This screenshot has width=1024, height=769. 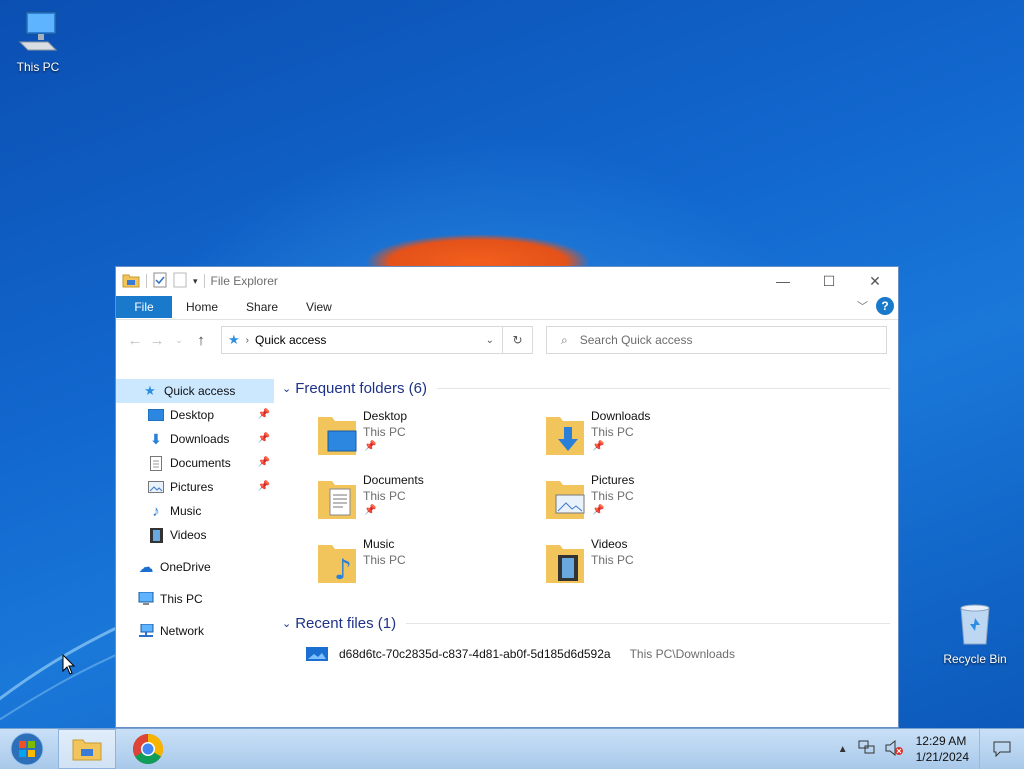 I want to click on minimize-button: —, so click(x=783, y=281).